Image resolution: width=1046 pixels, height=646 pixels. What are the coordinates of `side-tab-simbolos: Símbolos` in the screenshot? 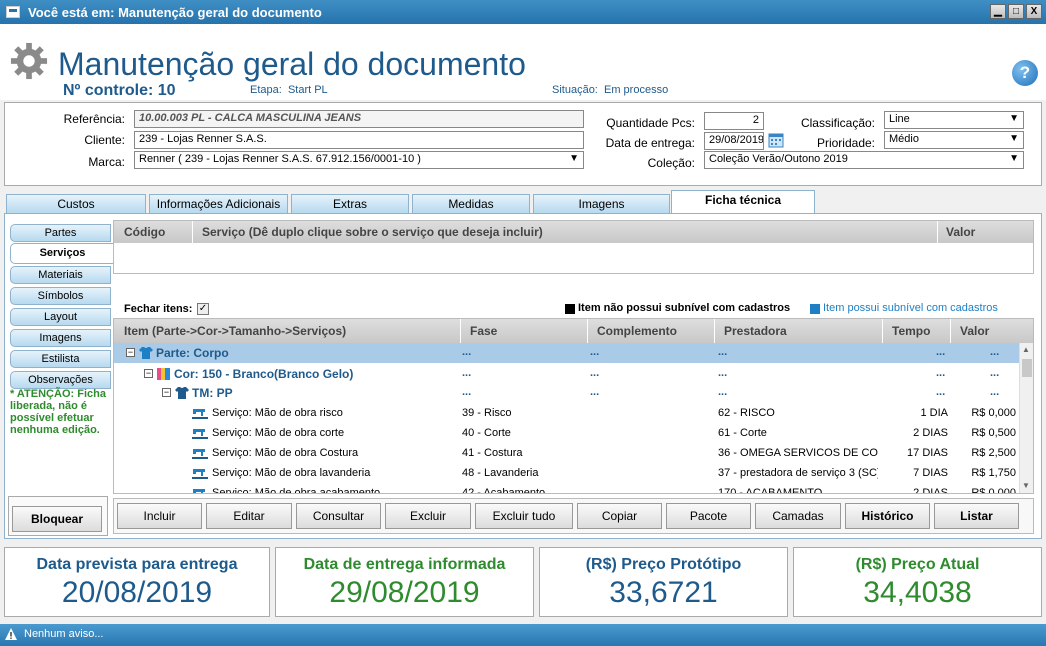 It's located at (60, 296).